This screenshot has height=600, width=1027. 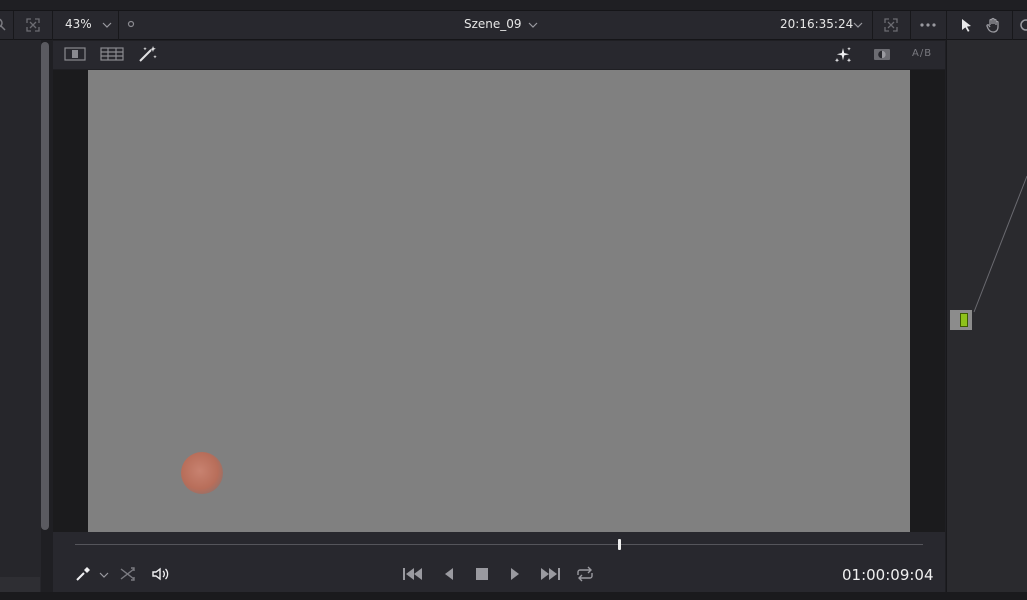 What do you see at coordinates (413, 574) in the screenshot?
I see `skip-start-icon` at bounding box center [413, 574].